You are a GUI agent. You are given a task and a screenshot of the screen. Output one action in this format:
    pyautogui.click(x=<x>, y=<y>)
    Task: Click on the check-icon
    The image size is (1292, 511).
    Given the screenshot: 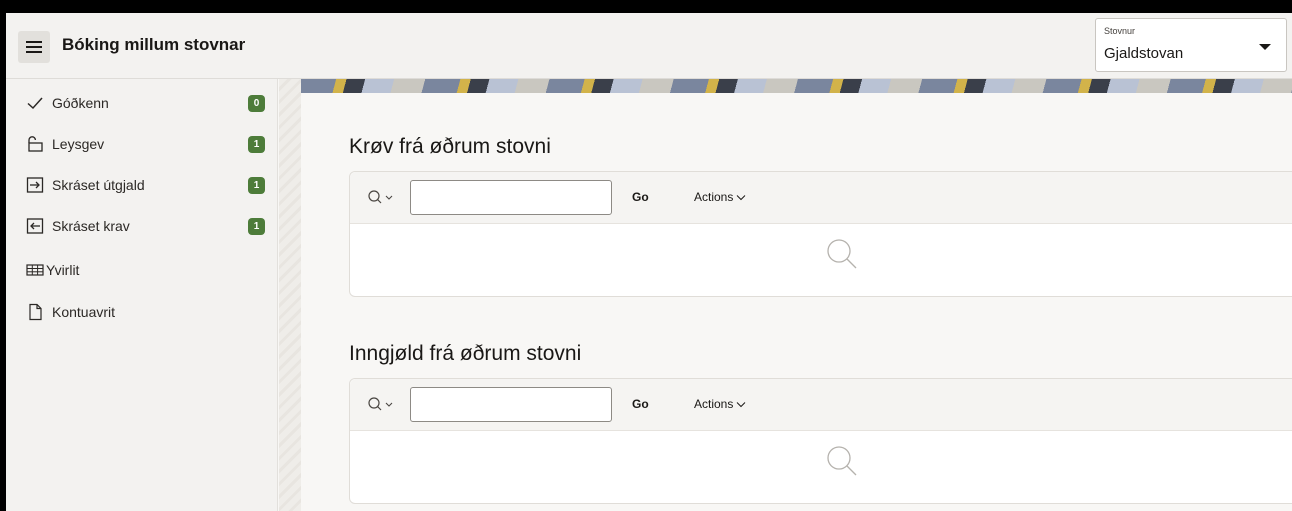 What is the action you would take?
    pyautogui.click(x=35, y=103)
    